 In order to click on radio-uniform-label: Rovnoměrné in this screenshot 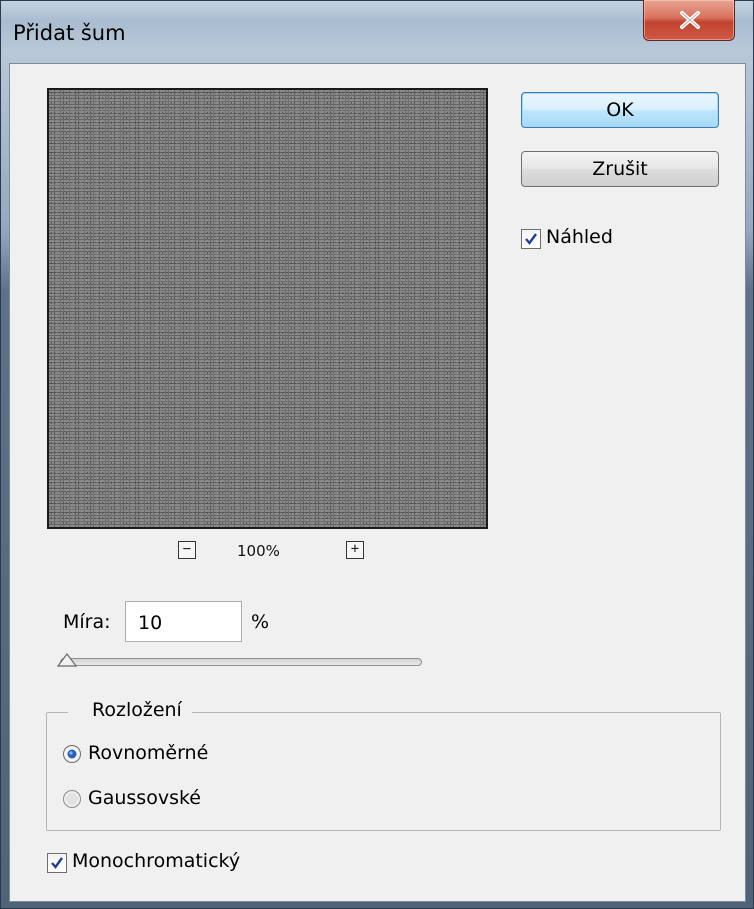, I will do `click(148, 753)`.